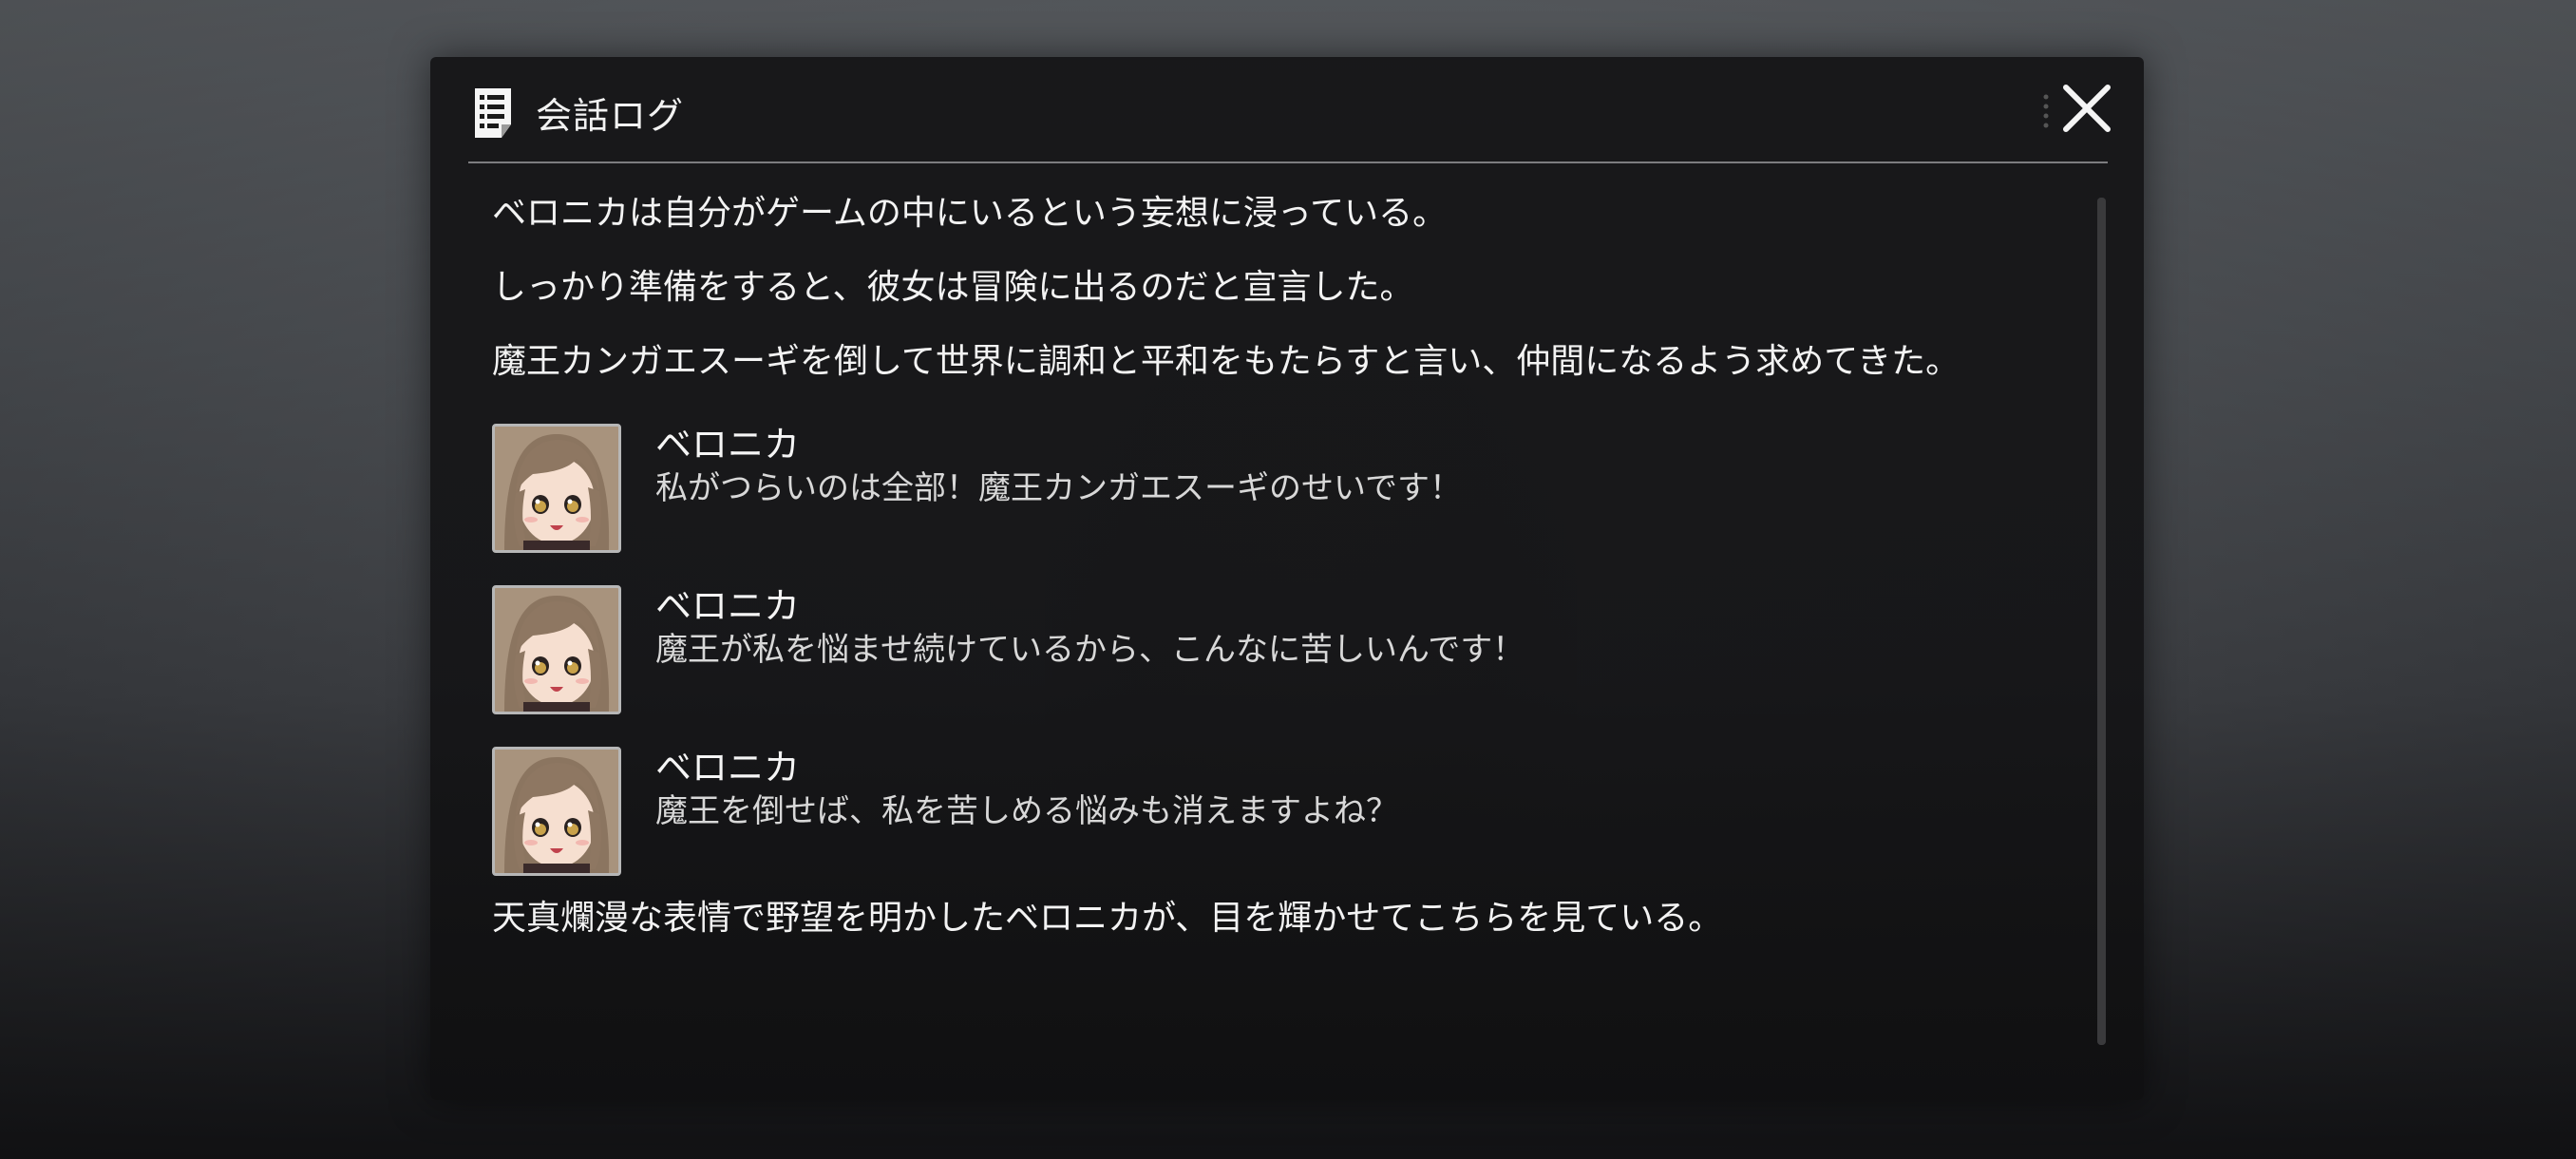 This screenshot has height=1159, width=2576. I want to click on speech-entry: ベロニカ 私がつらいのは全部！魔王カンガエスーギのせいです！, so click(1271, 488).